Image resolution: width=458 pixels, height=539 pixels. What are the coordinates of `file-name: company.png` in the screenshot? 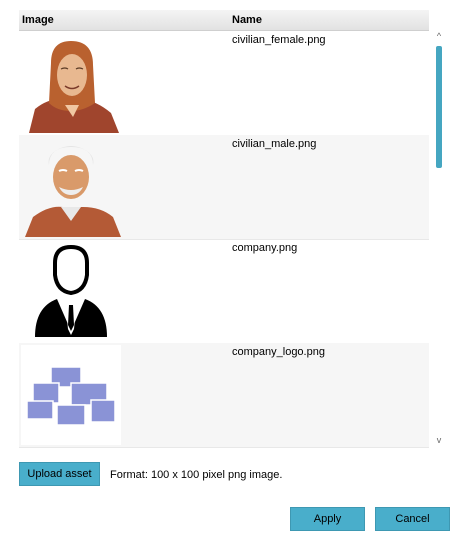 It's located at (265, 248).